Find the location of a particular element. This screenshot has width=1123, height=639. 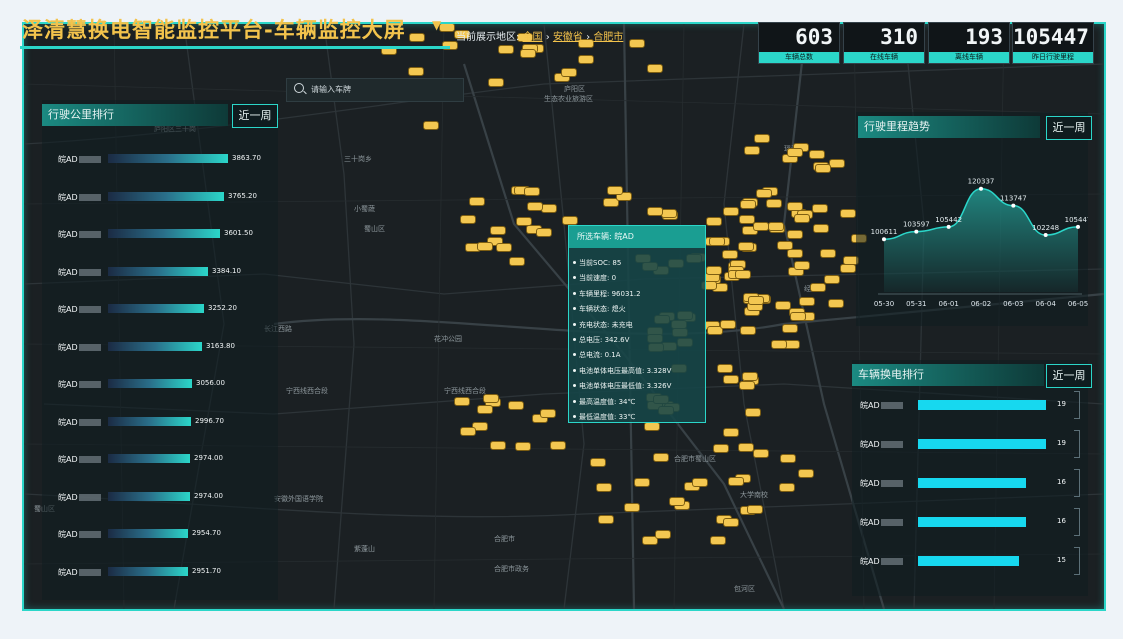

breadcrumb-national: 全国 is located at coordinates (533, 37).